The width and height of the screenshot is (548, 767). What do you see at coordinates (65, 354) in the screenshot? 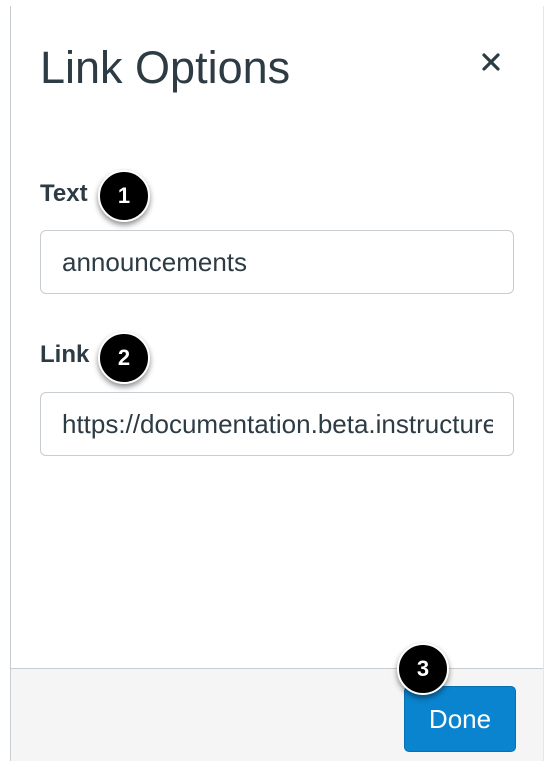
I see `link-field-label: Link` at bounding box center [65, 354].